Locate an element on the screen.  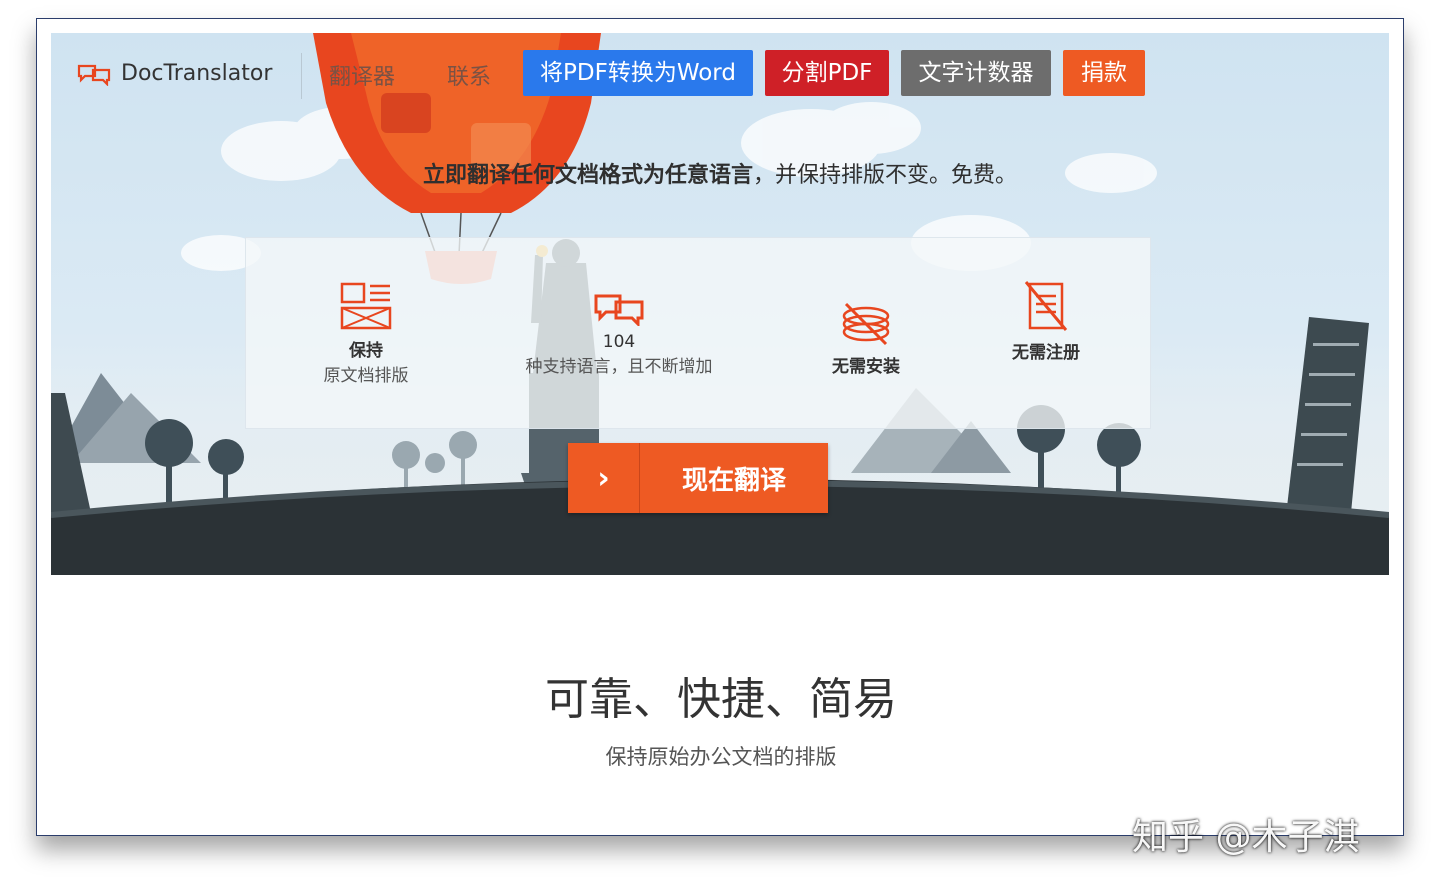
feature-languages-count: 104 is located at coordinates (619, 342).